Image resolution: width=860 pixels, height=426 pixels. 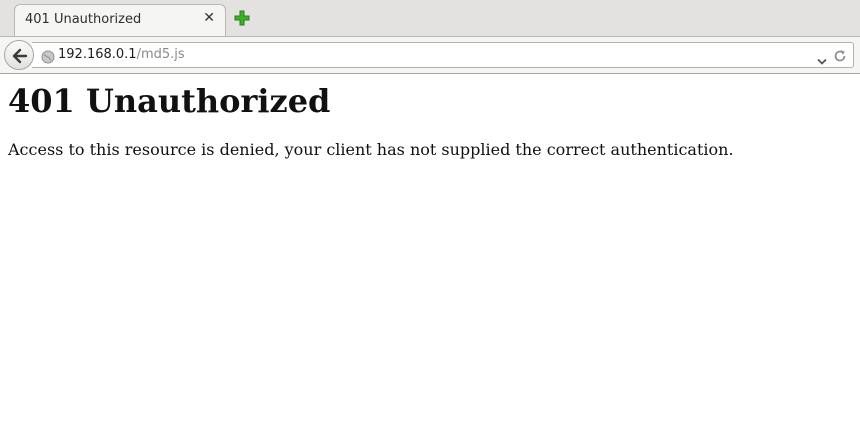 I want to click on plus-icon, so click(x=242, y=18).